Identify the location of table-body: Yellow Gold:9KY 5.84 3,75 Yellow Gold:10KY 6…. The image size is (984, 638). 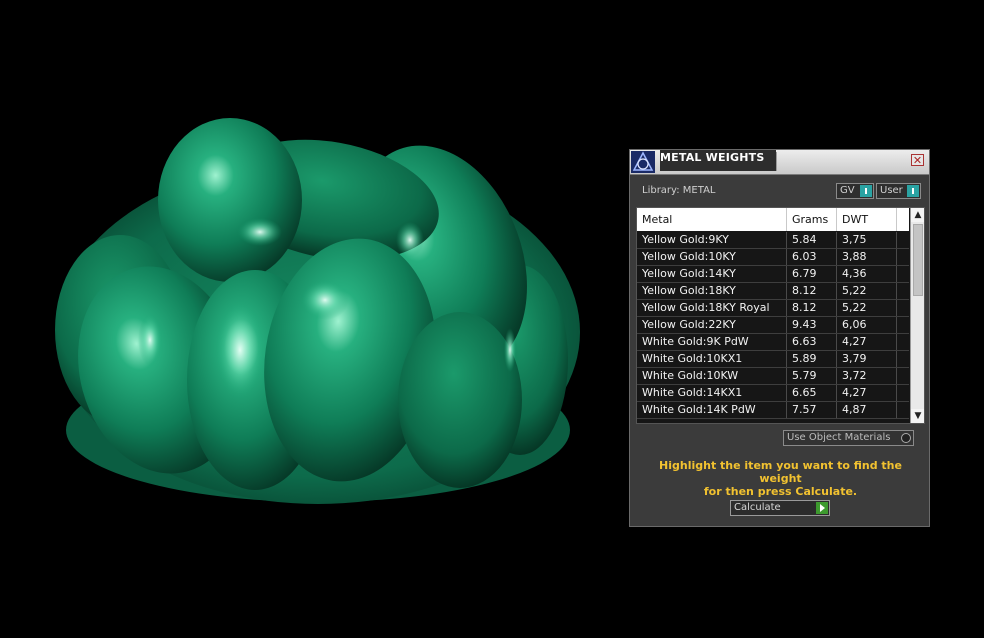
(773, 325).